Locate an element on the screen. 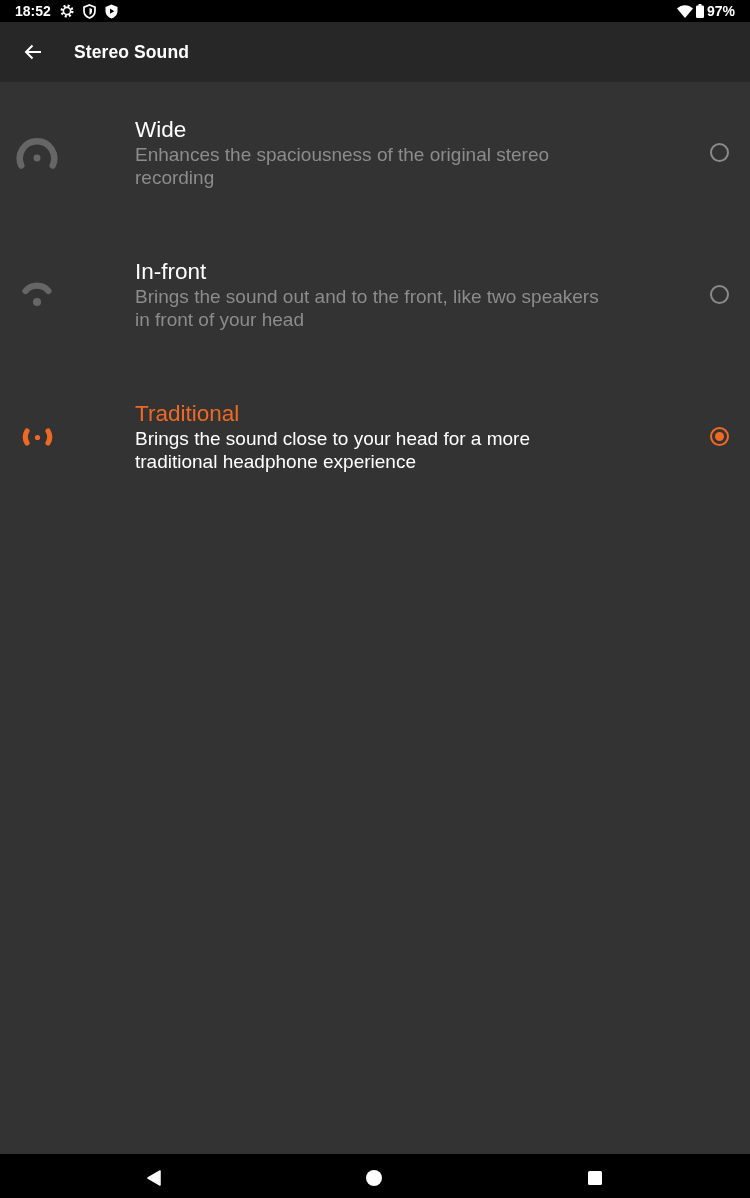  shield-play-icon is located at coordinates (111, 11).